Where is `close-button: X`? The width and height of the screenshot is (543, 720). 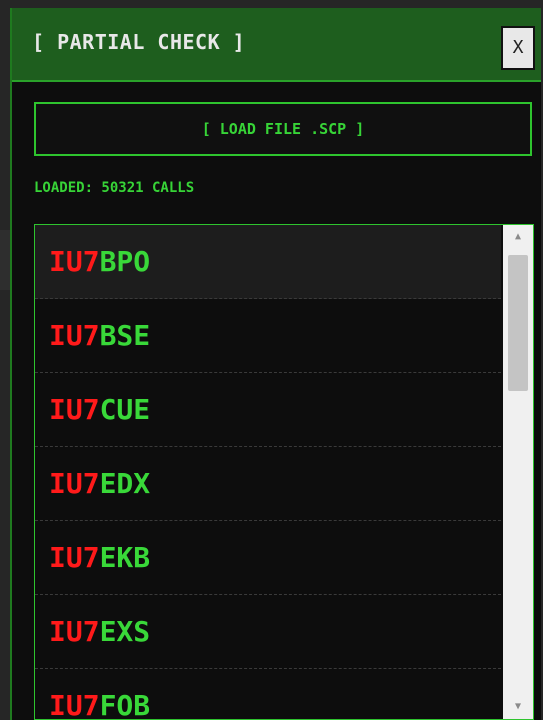
close-button: X is located at coordinates (518, 48).